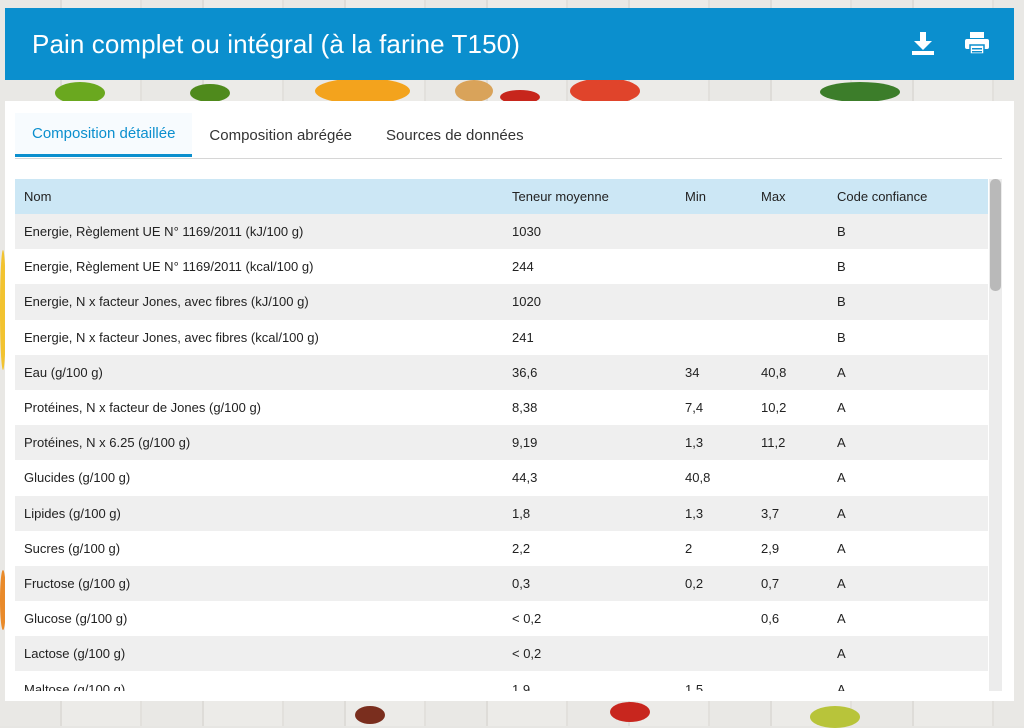  Describe the element at coordinates (589, 337) in the screenshot. I see `cell-teneur: 241` at that location.